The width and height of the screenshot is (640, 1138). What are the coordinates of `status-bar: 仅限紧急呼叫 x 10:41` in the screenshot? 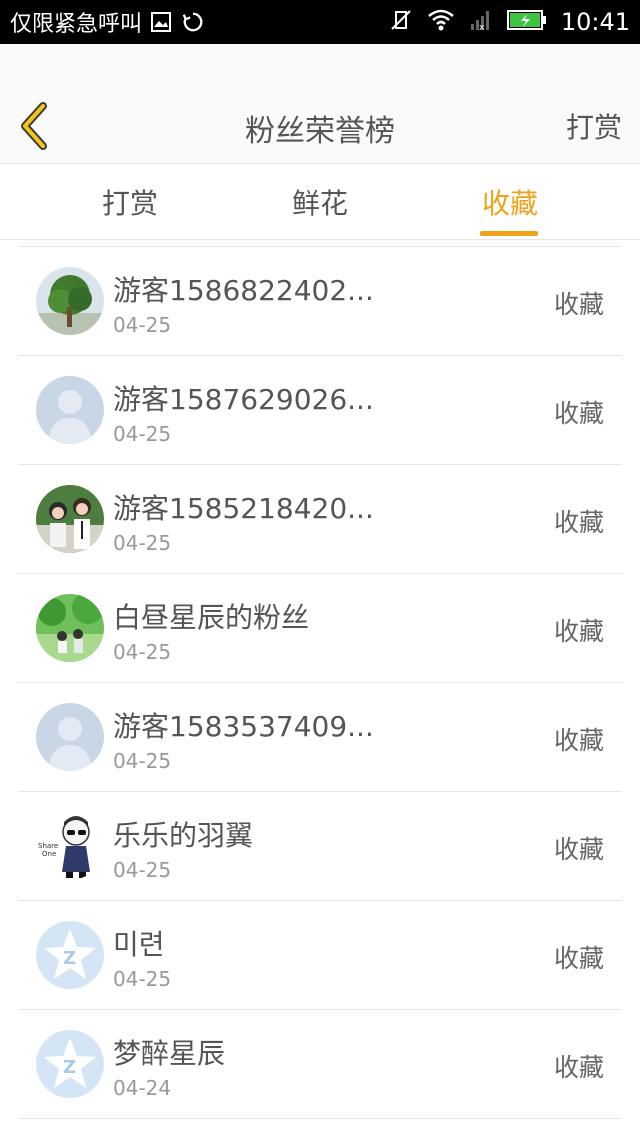 It's located at (320, 22).